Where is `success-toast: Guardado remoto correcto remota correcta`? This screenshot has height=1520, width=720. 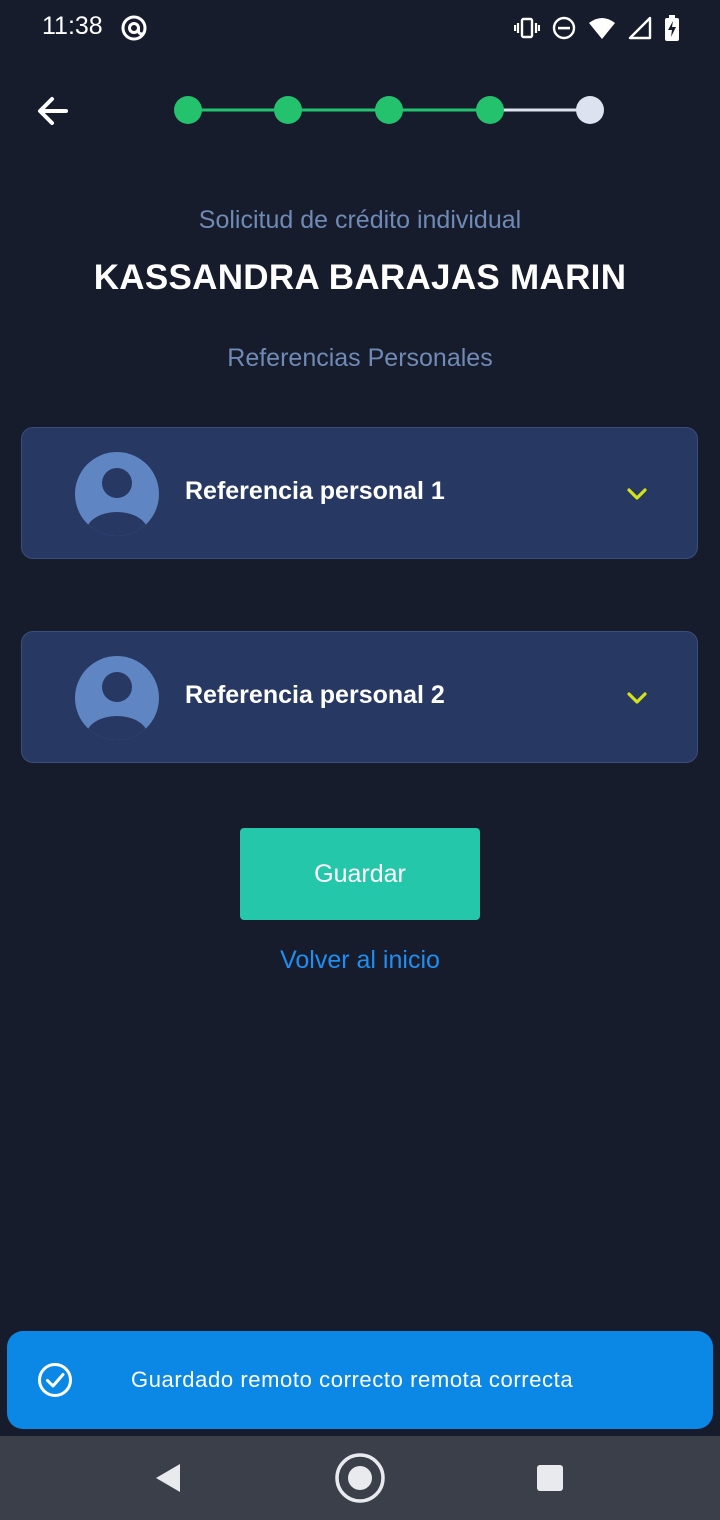 success-toast: Guardado remoto correcto remota correcta is located at coordinates (360, 1380).